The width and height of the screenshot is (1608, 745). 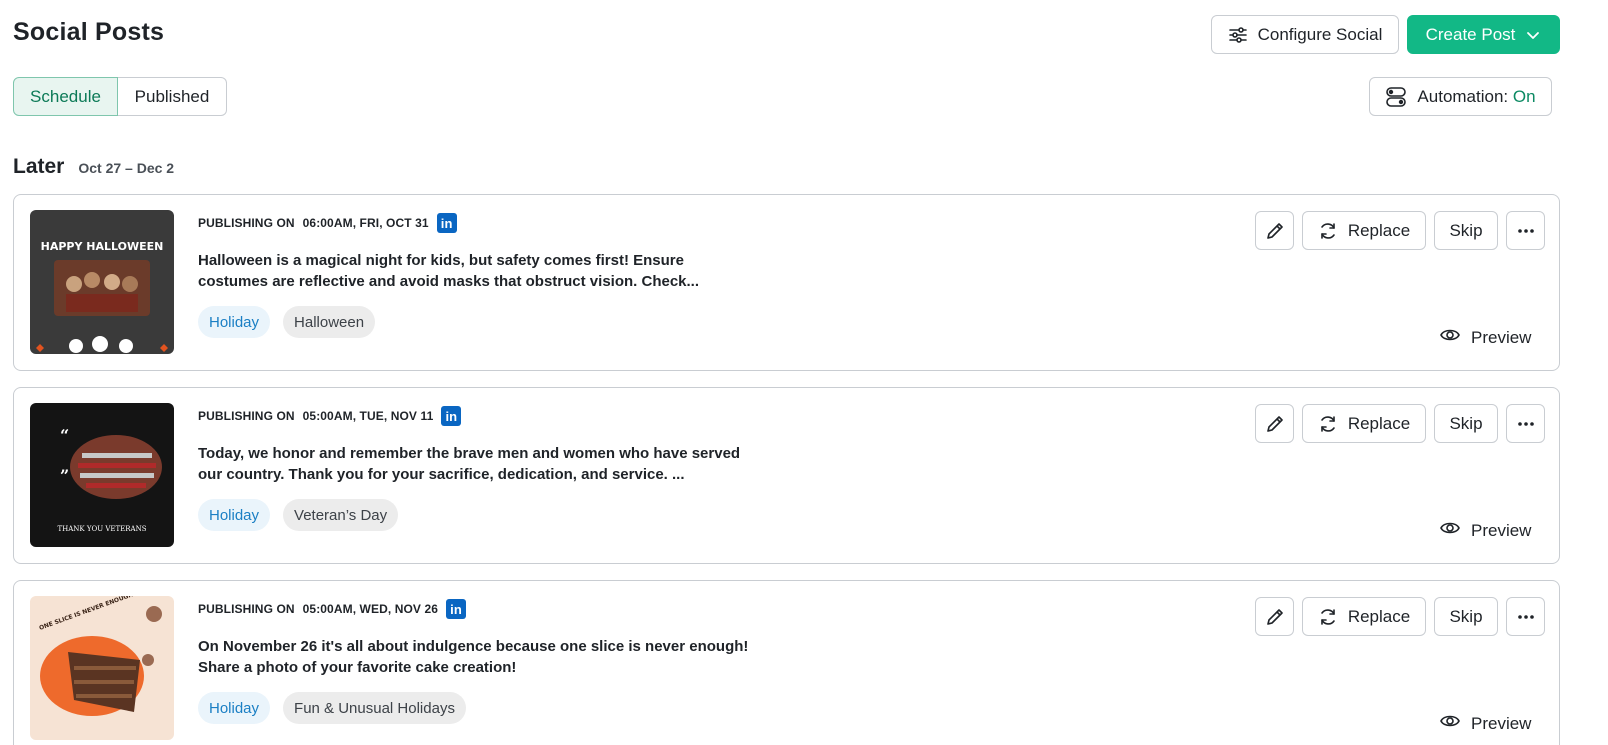 I want to click on configure-social-button: Configure Social, so click(x=1305, y=34).